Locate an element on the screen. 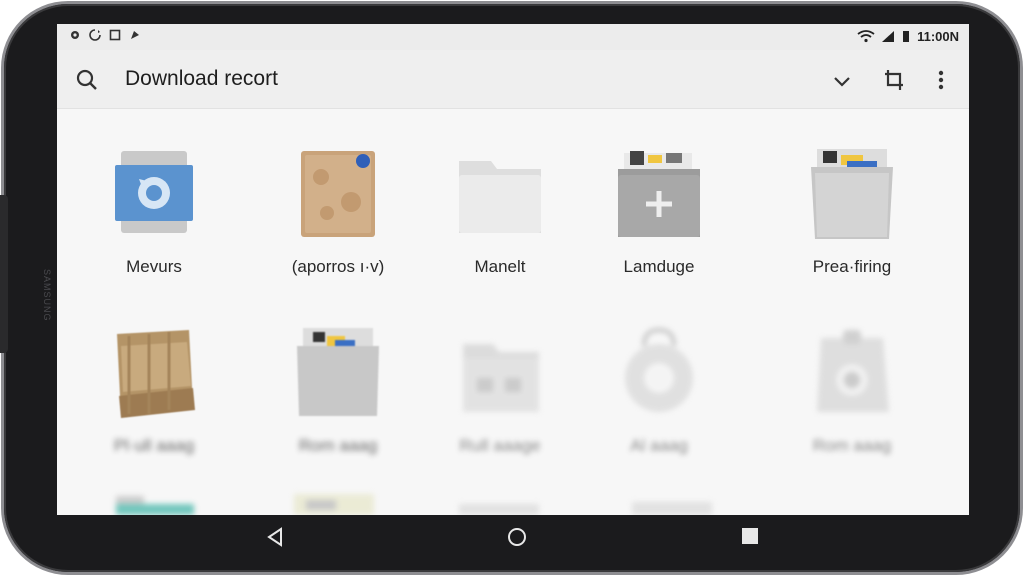 The width and height of the screenshot is (1024, 576). folder-item: Lamduge is located at coordinates (659, 222).